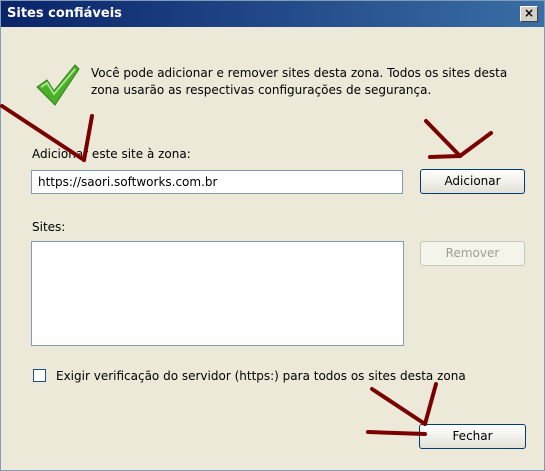 The image size is (545, 471). What do you see at coordinates (58, 85) in the screenshot?
I see `checkmark-icon` at bounding box center [58, 85].